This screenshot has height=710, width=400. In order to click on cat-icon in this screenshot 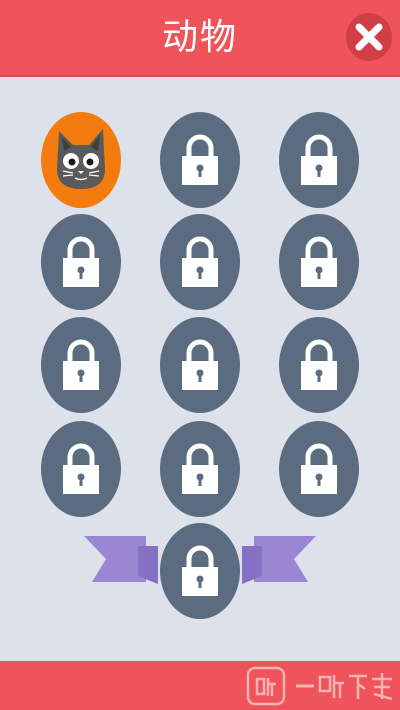, I will do `click(81, 159)`.